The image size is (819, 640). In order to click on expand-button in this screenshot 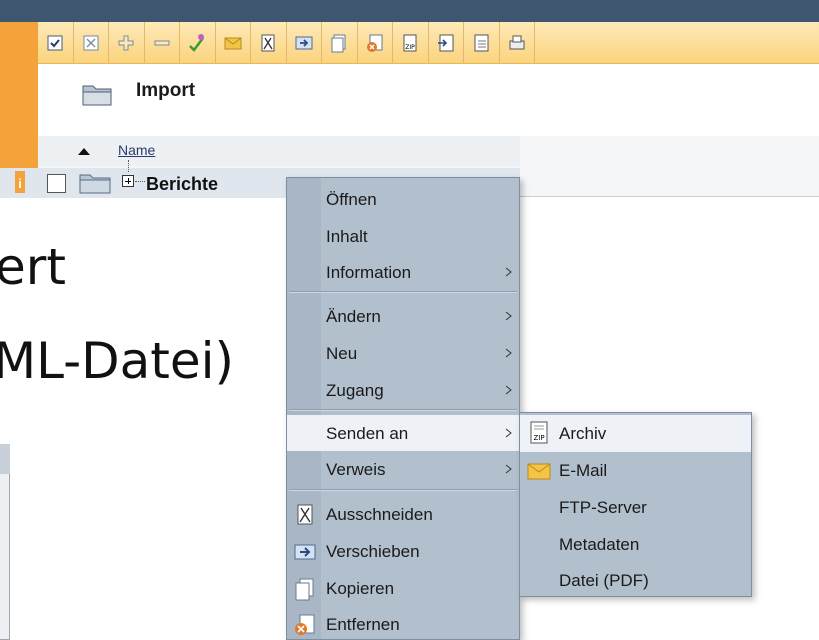, I will do `click(127, 43)`.